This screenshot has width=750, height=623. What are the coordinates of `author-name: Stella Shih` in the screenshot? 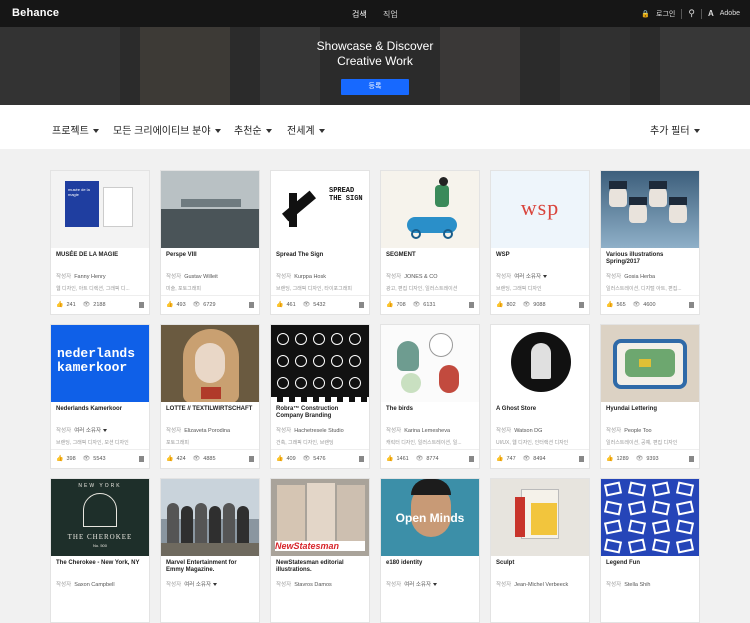 It's located at (637, 585).